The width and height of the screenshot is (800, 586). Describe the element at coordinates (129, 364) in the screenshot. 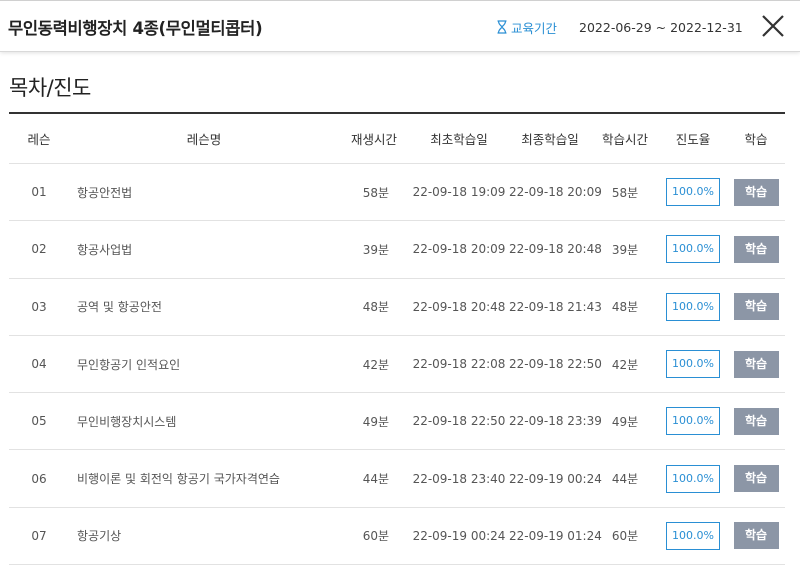

I see `lesson-name: 무인항공기 인적요인` at that location.